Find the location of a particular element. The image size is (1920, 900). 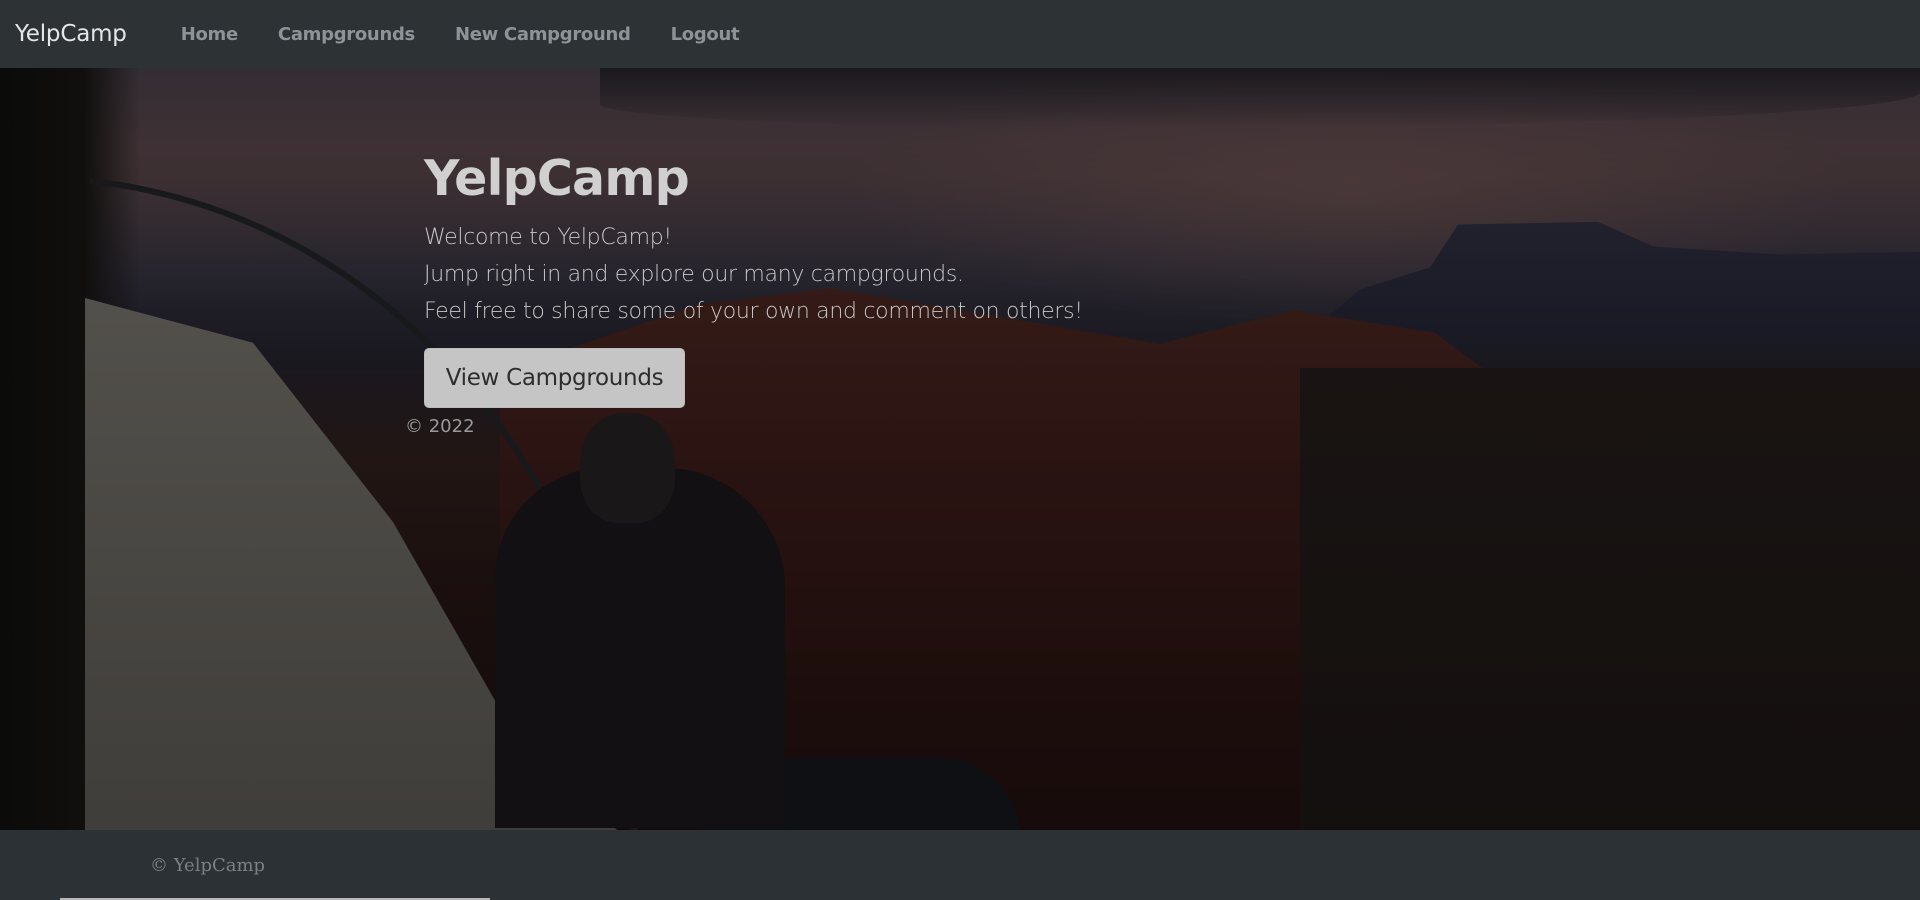

view-campgrounds-button: View Campgrounds is located at coordinates (554, 378).